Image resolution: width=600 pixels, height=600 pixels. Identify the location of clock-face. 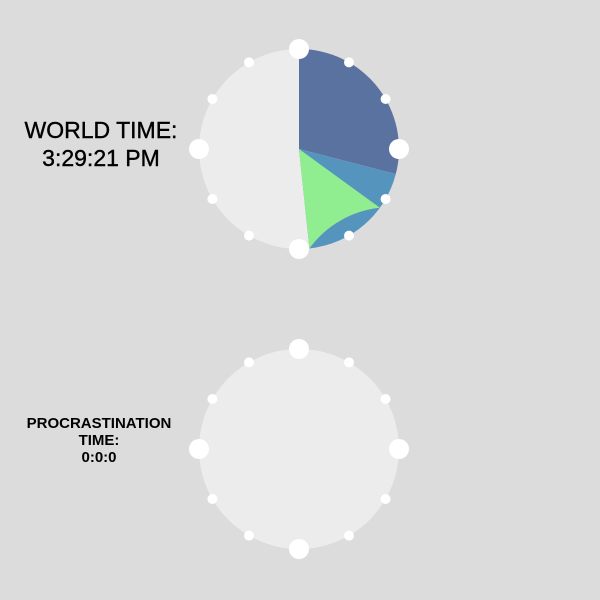
(299, 449).